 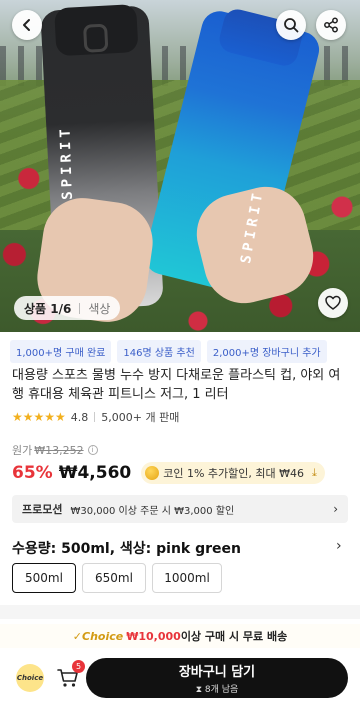 What do you see at coordinates (187, 578) in the screenshot?
I see `option-1000ml: 1000ml` at bounding box center [187, 578].